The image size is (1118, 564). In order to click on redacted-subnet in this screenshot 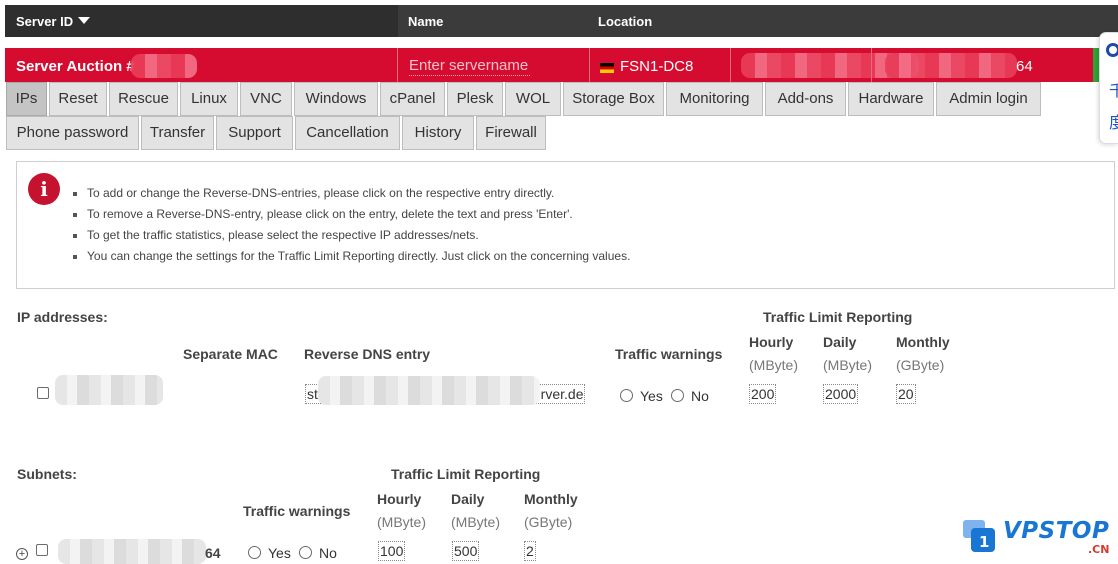, I will do `click(132, 551)`.